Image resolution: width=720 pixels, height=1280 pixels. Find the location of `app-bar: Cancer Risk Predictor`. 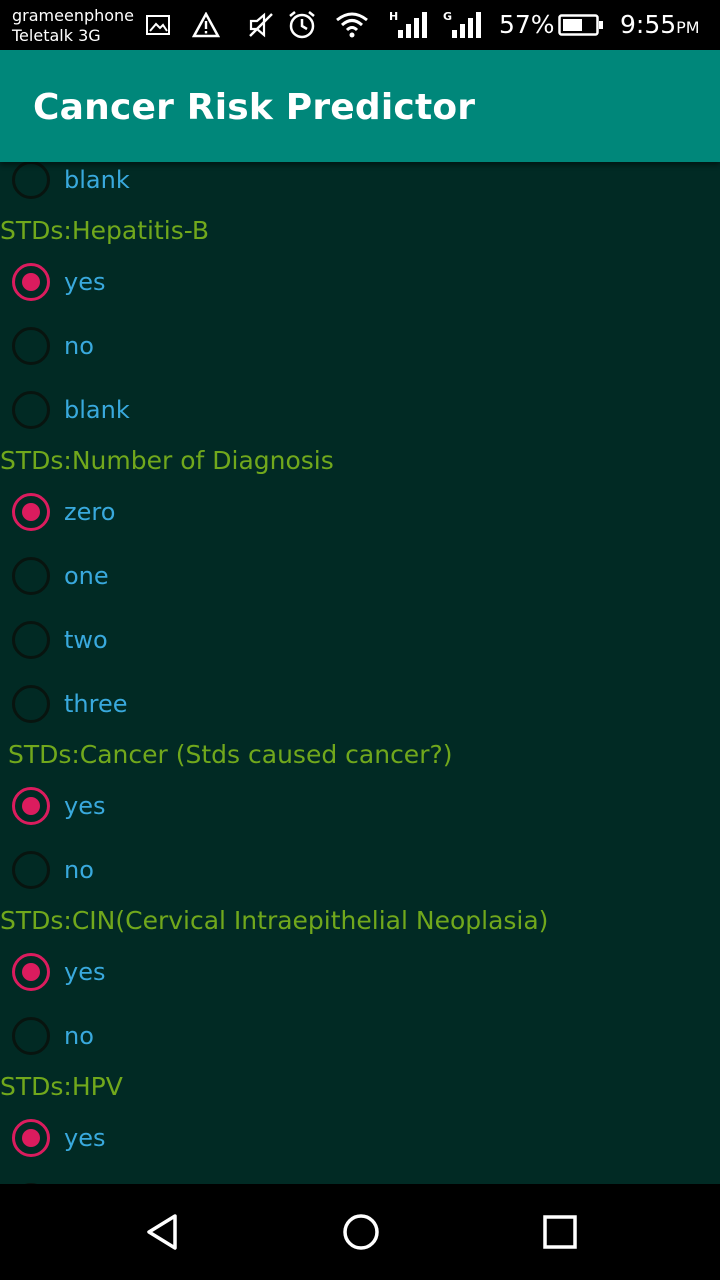

app-bar: Cancer Risk Predictor is located at coordinates (360, 106).